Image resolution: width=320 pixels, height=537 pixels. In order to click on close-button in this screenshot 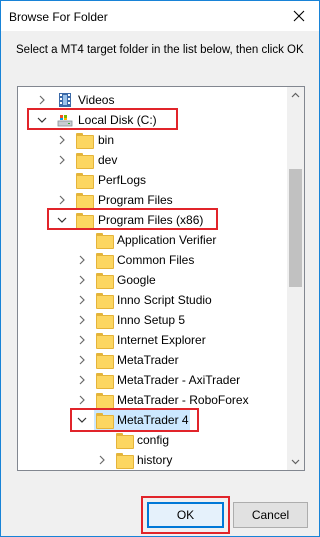, I will do `click(299, 16)`.